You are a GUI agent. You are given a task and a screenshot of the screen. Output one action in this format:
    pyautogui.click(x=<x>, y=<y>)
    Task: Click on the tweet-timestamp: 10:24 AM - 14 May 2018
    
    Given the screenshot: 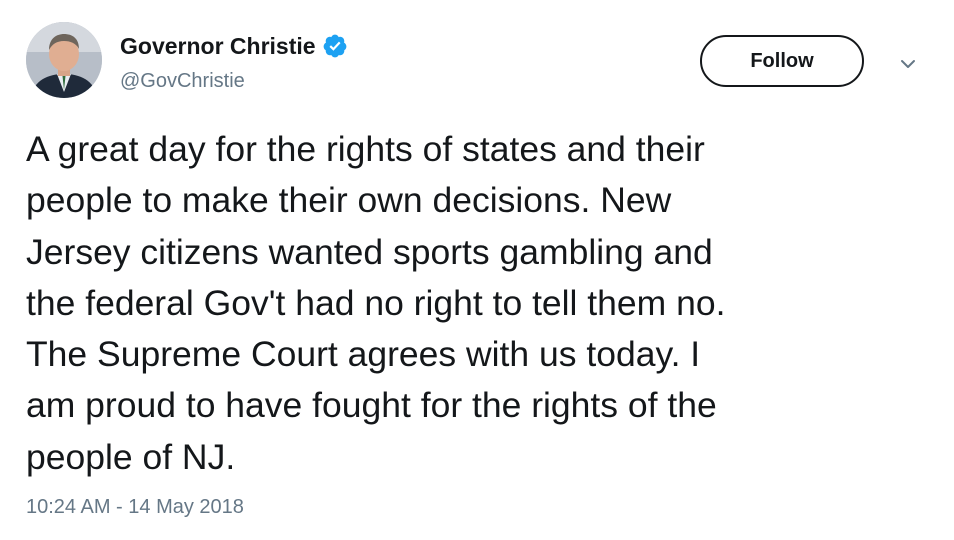 What is the action you would take?
    pyautogui.click(x=135, y=507)
    